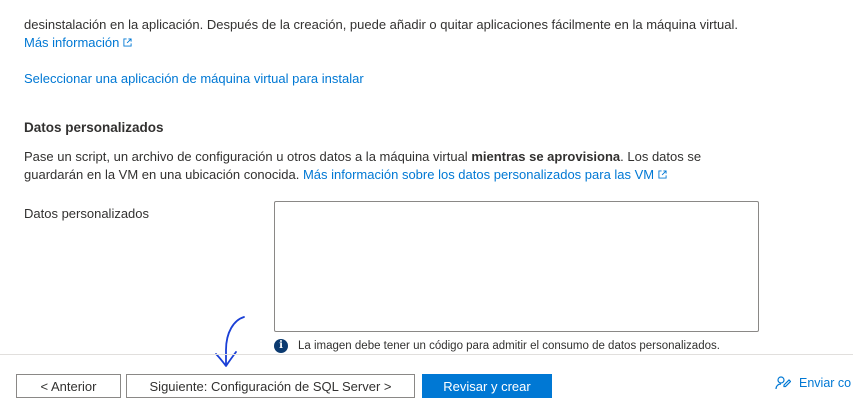 The width and height of the screenshot is (853, 404). I want to click on review-create-button: Revisar y crear, so click(487, 386).